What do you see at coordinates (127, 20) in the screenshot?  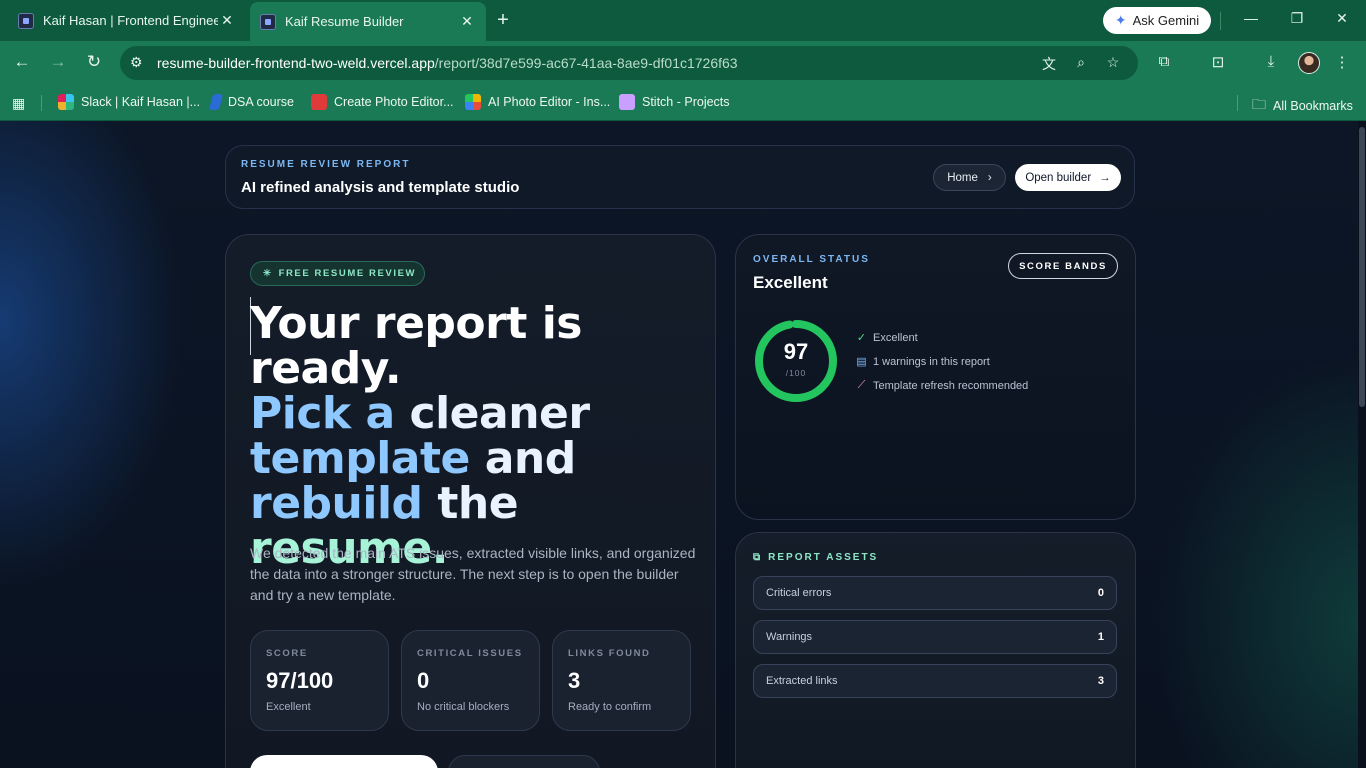 I see `tab-portfolio: Kaif Hasan | Frontend Engineer ✕` at bounding box center [127, 20].